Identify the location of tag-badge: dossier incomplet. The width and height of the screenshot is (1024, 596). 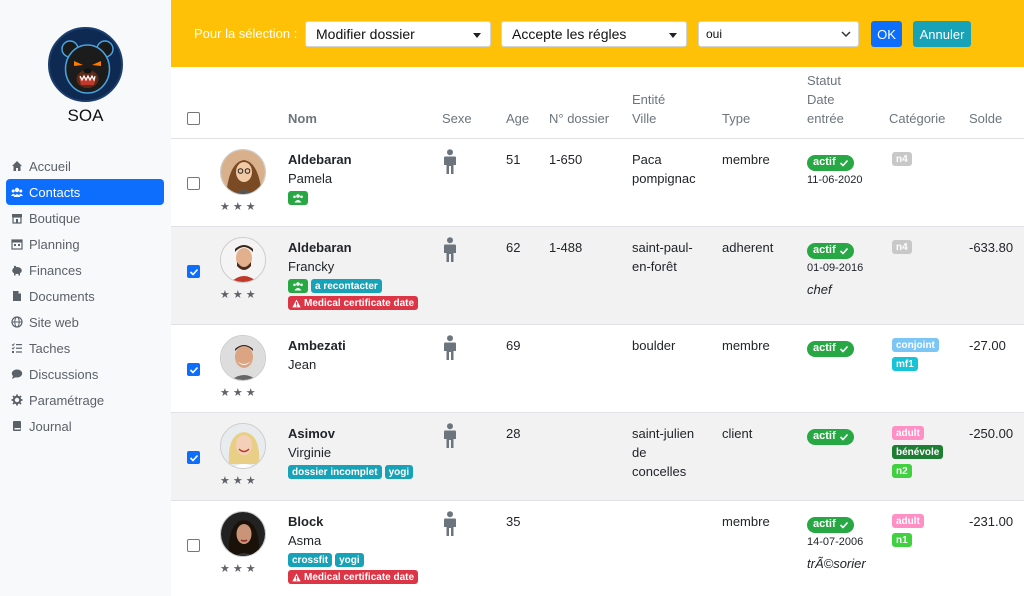
(335, 472).